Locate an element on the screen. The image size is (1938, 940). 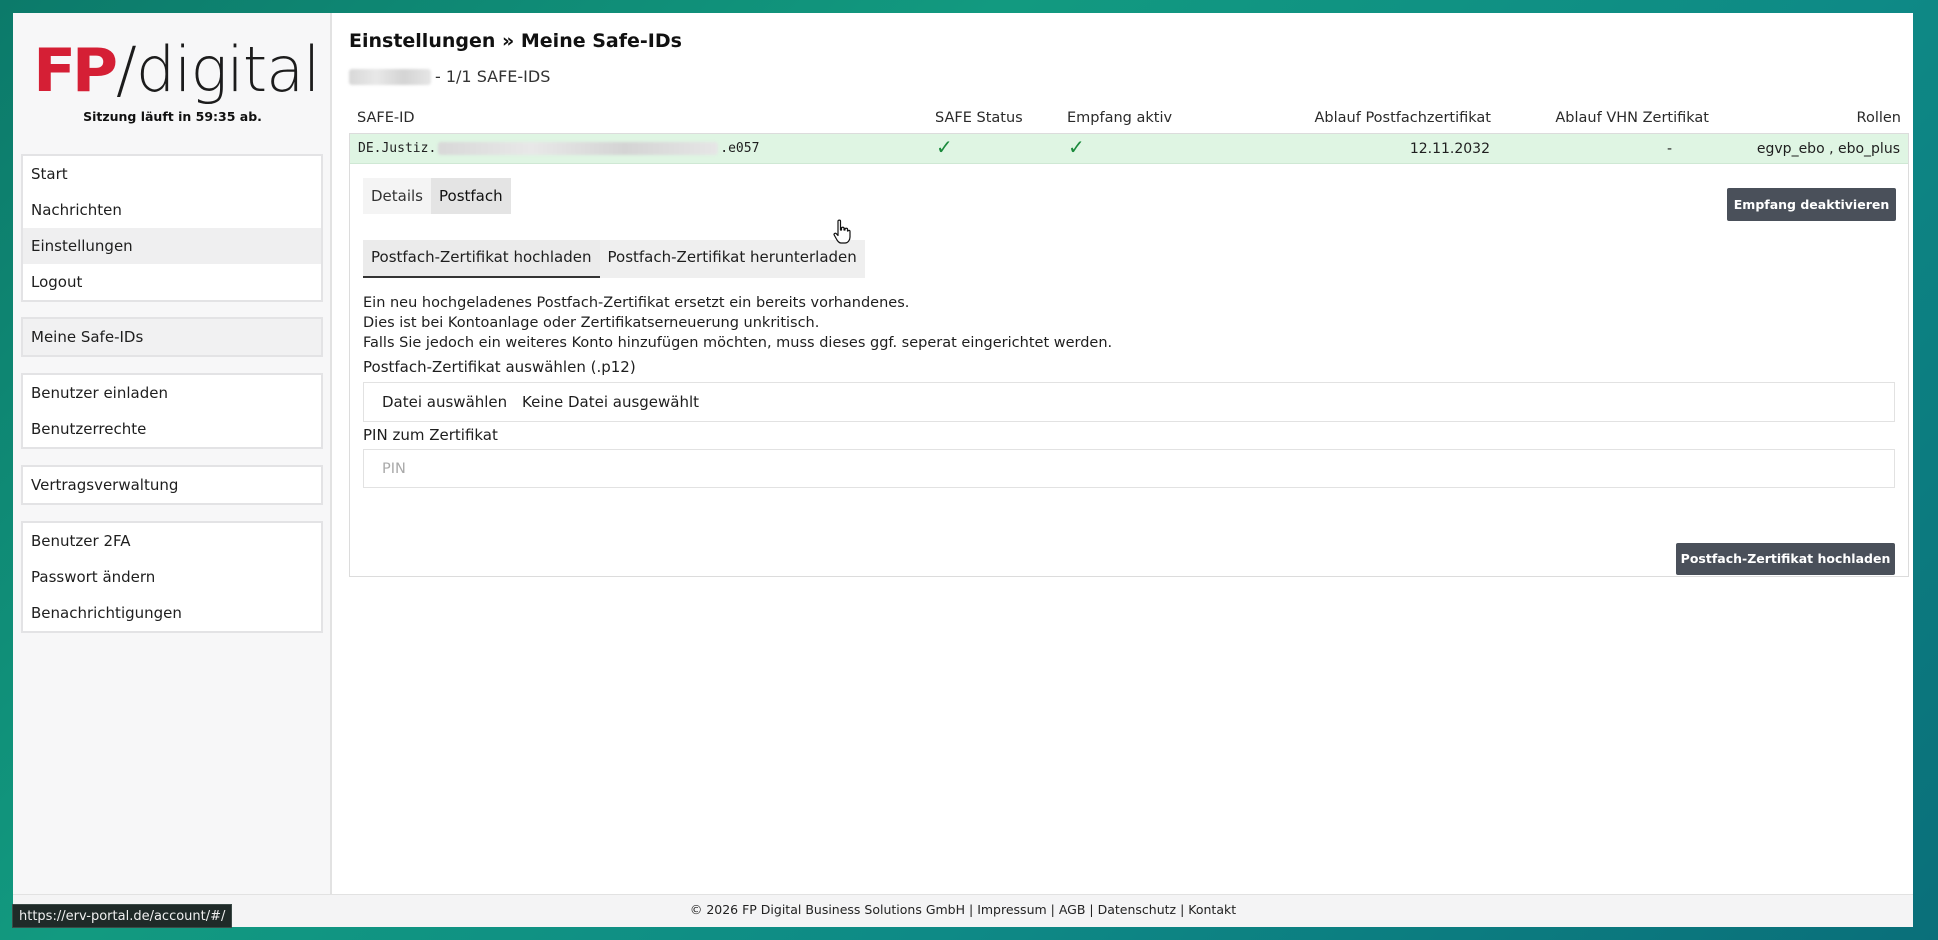
sidebar-item-benutzer-2fa: Benutzer 2FA is located at coordinates (172, 541).